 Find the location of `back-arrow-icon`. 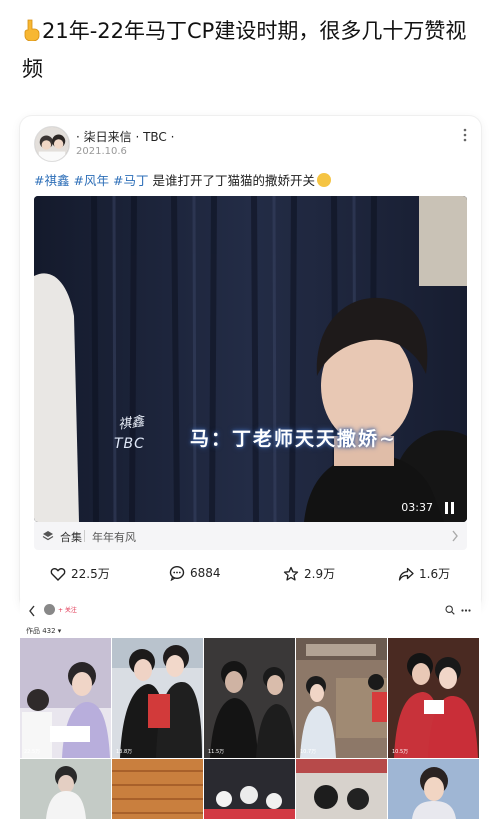

back-arrow-icon is located at coordinates (32, 611).